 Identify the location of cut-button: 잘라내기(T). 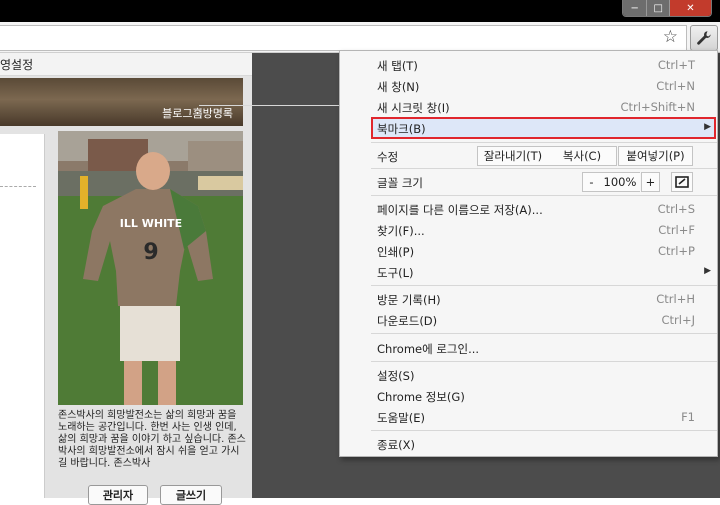
(513, 156).